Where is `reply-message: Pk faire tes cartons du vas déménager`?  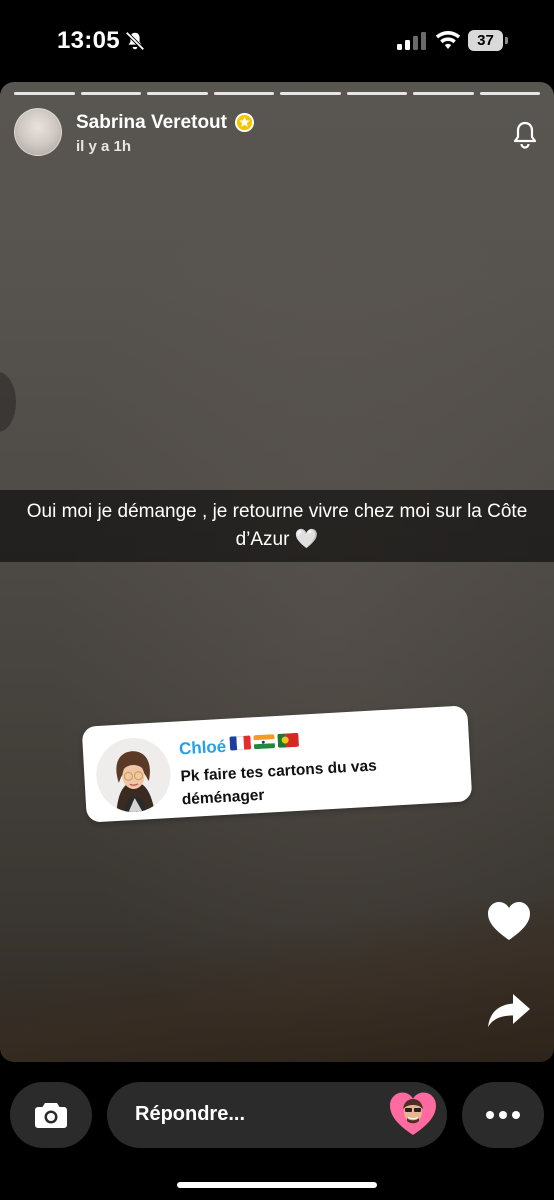
reply-message: Pk faire tes cartons du vas déménager is located at coordinates (279, 783).